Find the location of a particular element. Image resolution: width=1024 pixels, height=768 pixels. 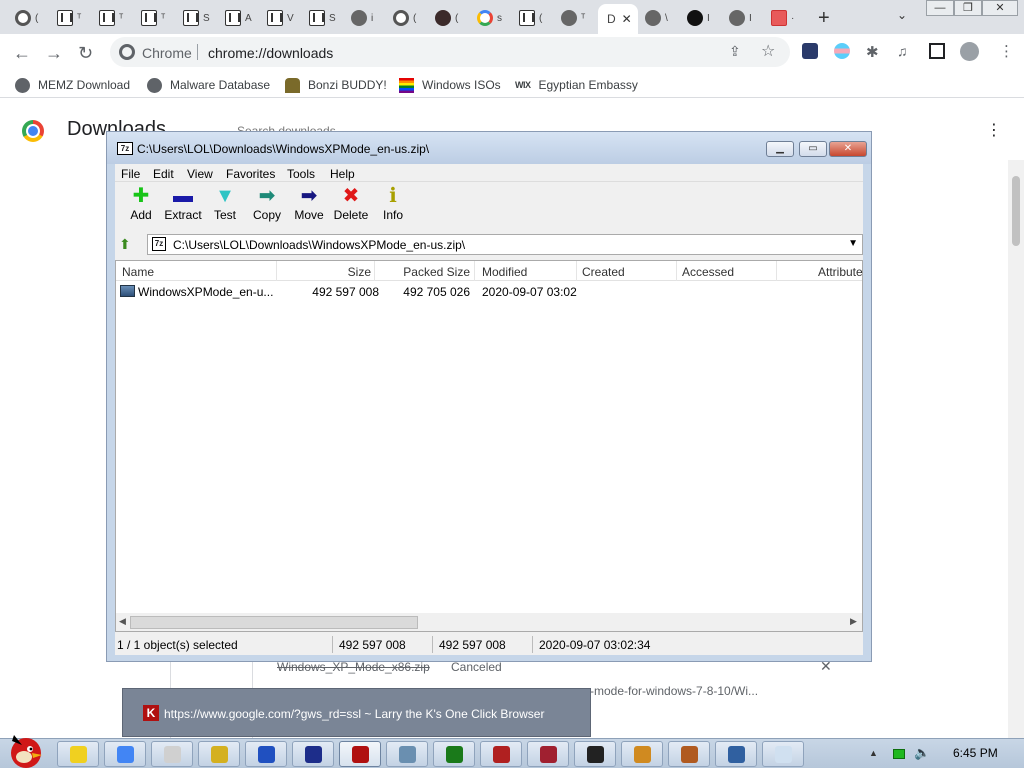

7zip-maximize-button: ▭ is located at coordinates (813, 149).